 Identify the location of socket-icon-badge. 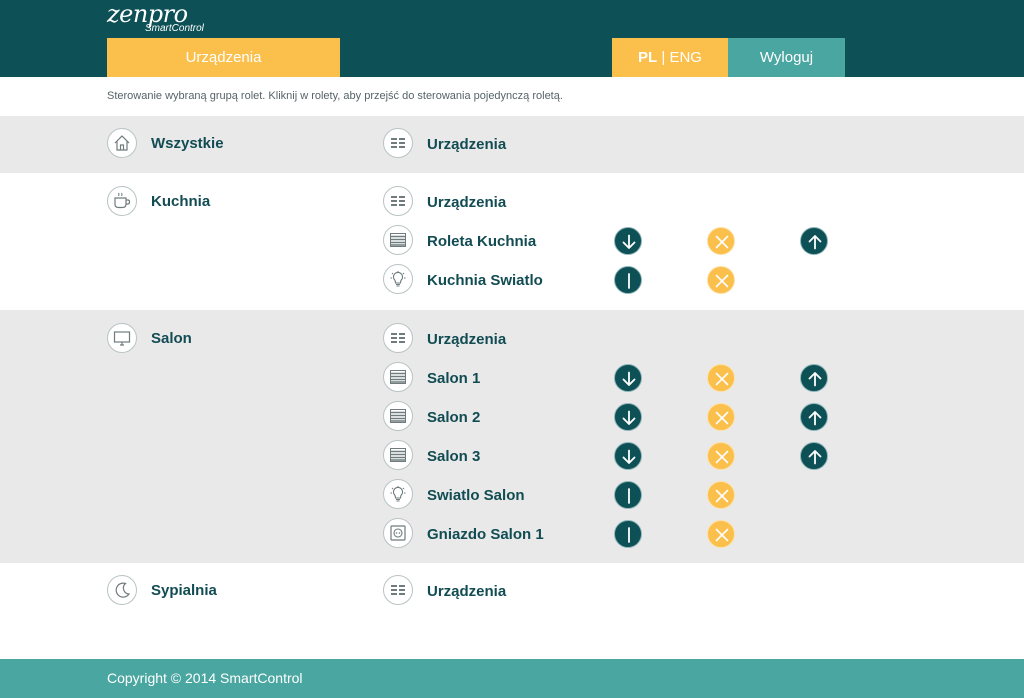
(398, 532).